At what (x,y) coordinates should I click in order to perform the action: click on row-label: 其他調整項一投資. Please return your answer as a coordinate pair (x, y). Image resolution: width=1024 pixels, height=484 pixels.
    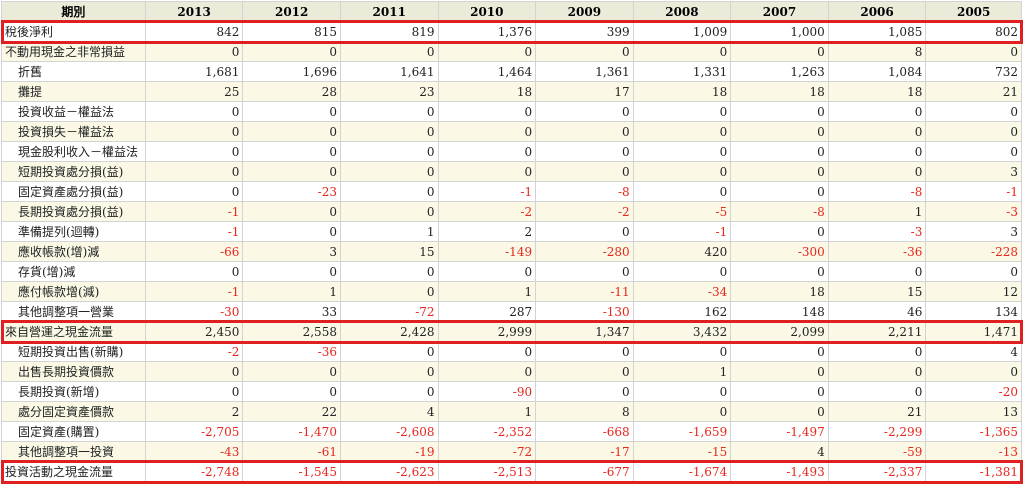
    Looking at the image, I should click on (73, 451).